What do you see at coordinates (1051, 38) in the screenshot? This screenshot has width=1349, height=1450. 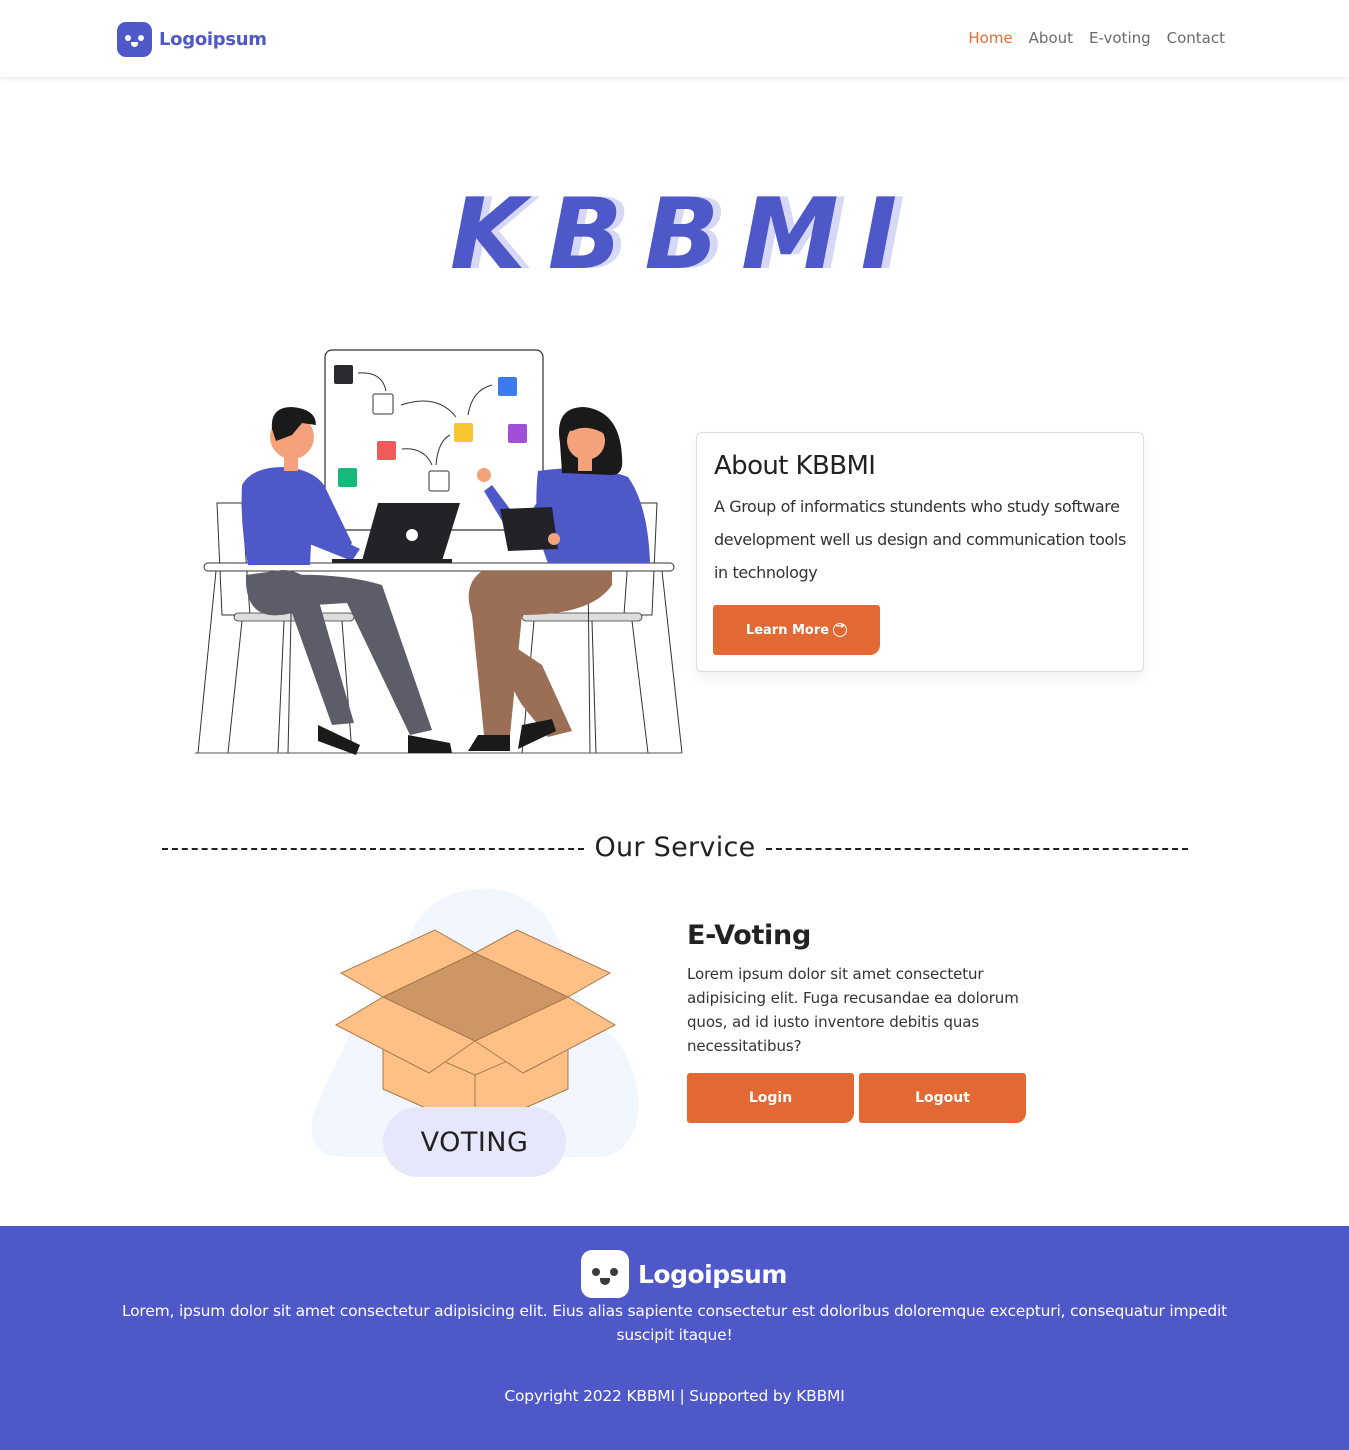 I see `nav-link-about: About` at bounding box center [1051, 38].